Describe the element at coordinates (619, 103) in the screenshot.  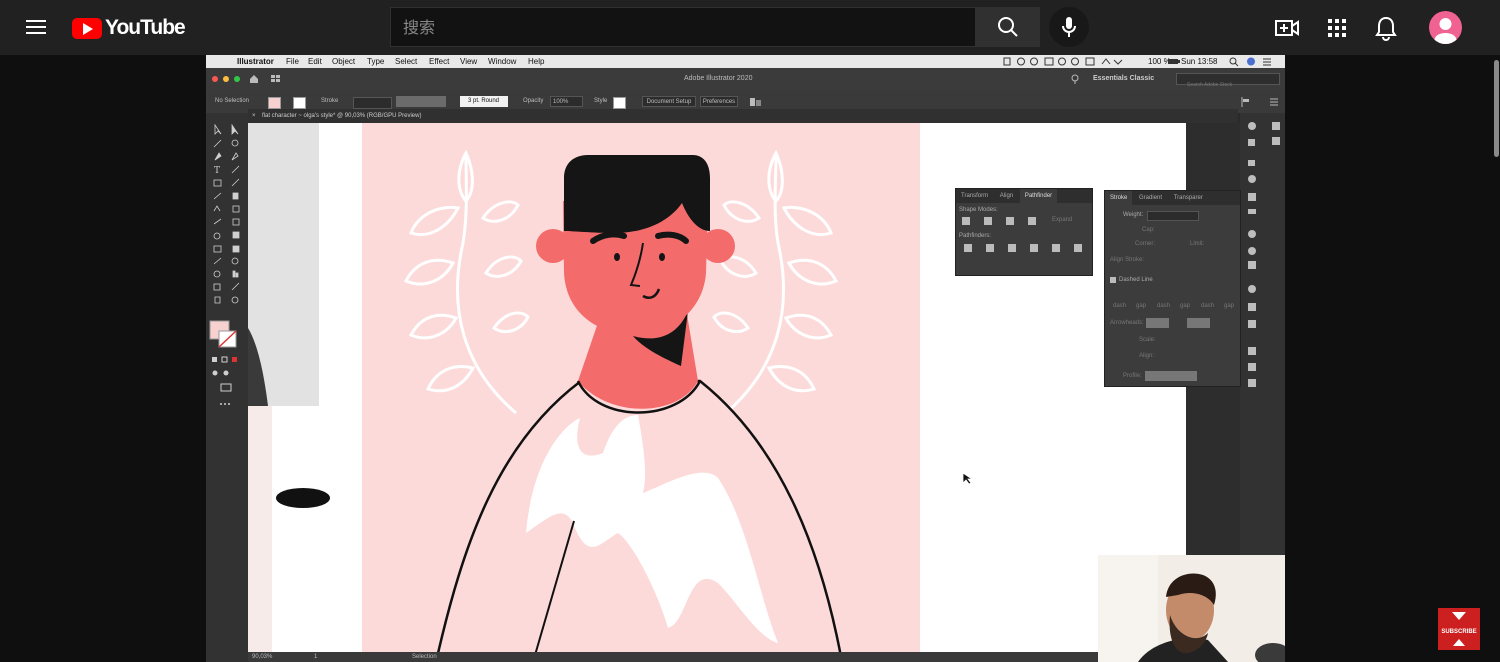
I see `graphic-style-swatch` at that location.